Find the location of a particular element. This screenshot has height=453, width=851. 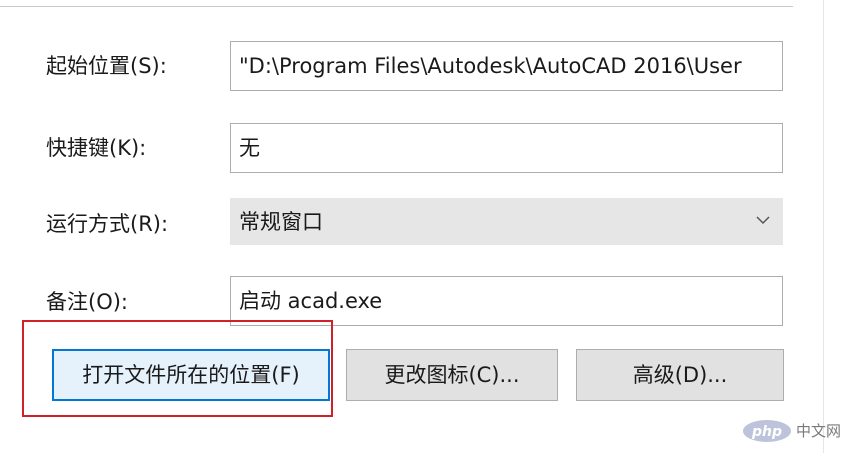

dialog-right-edge is located at coordinates (823, 226).